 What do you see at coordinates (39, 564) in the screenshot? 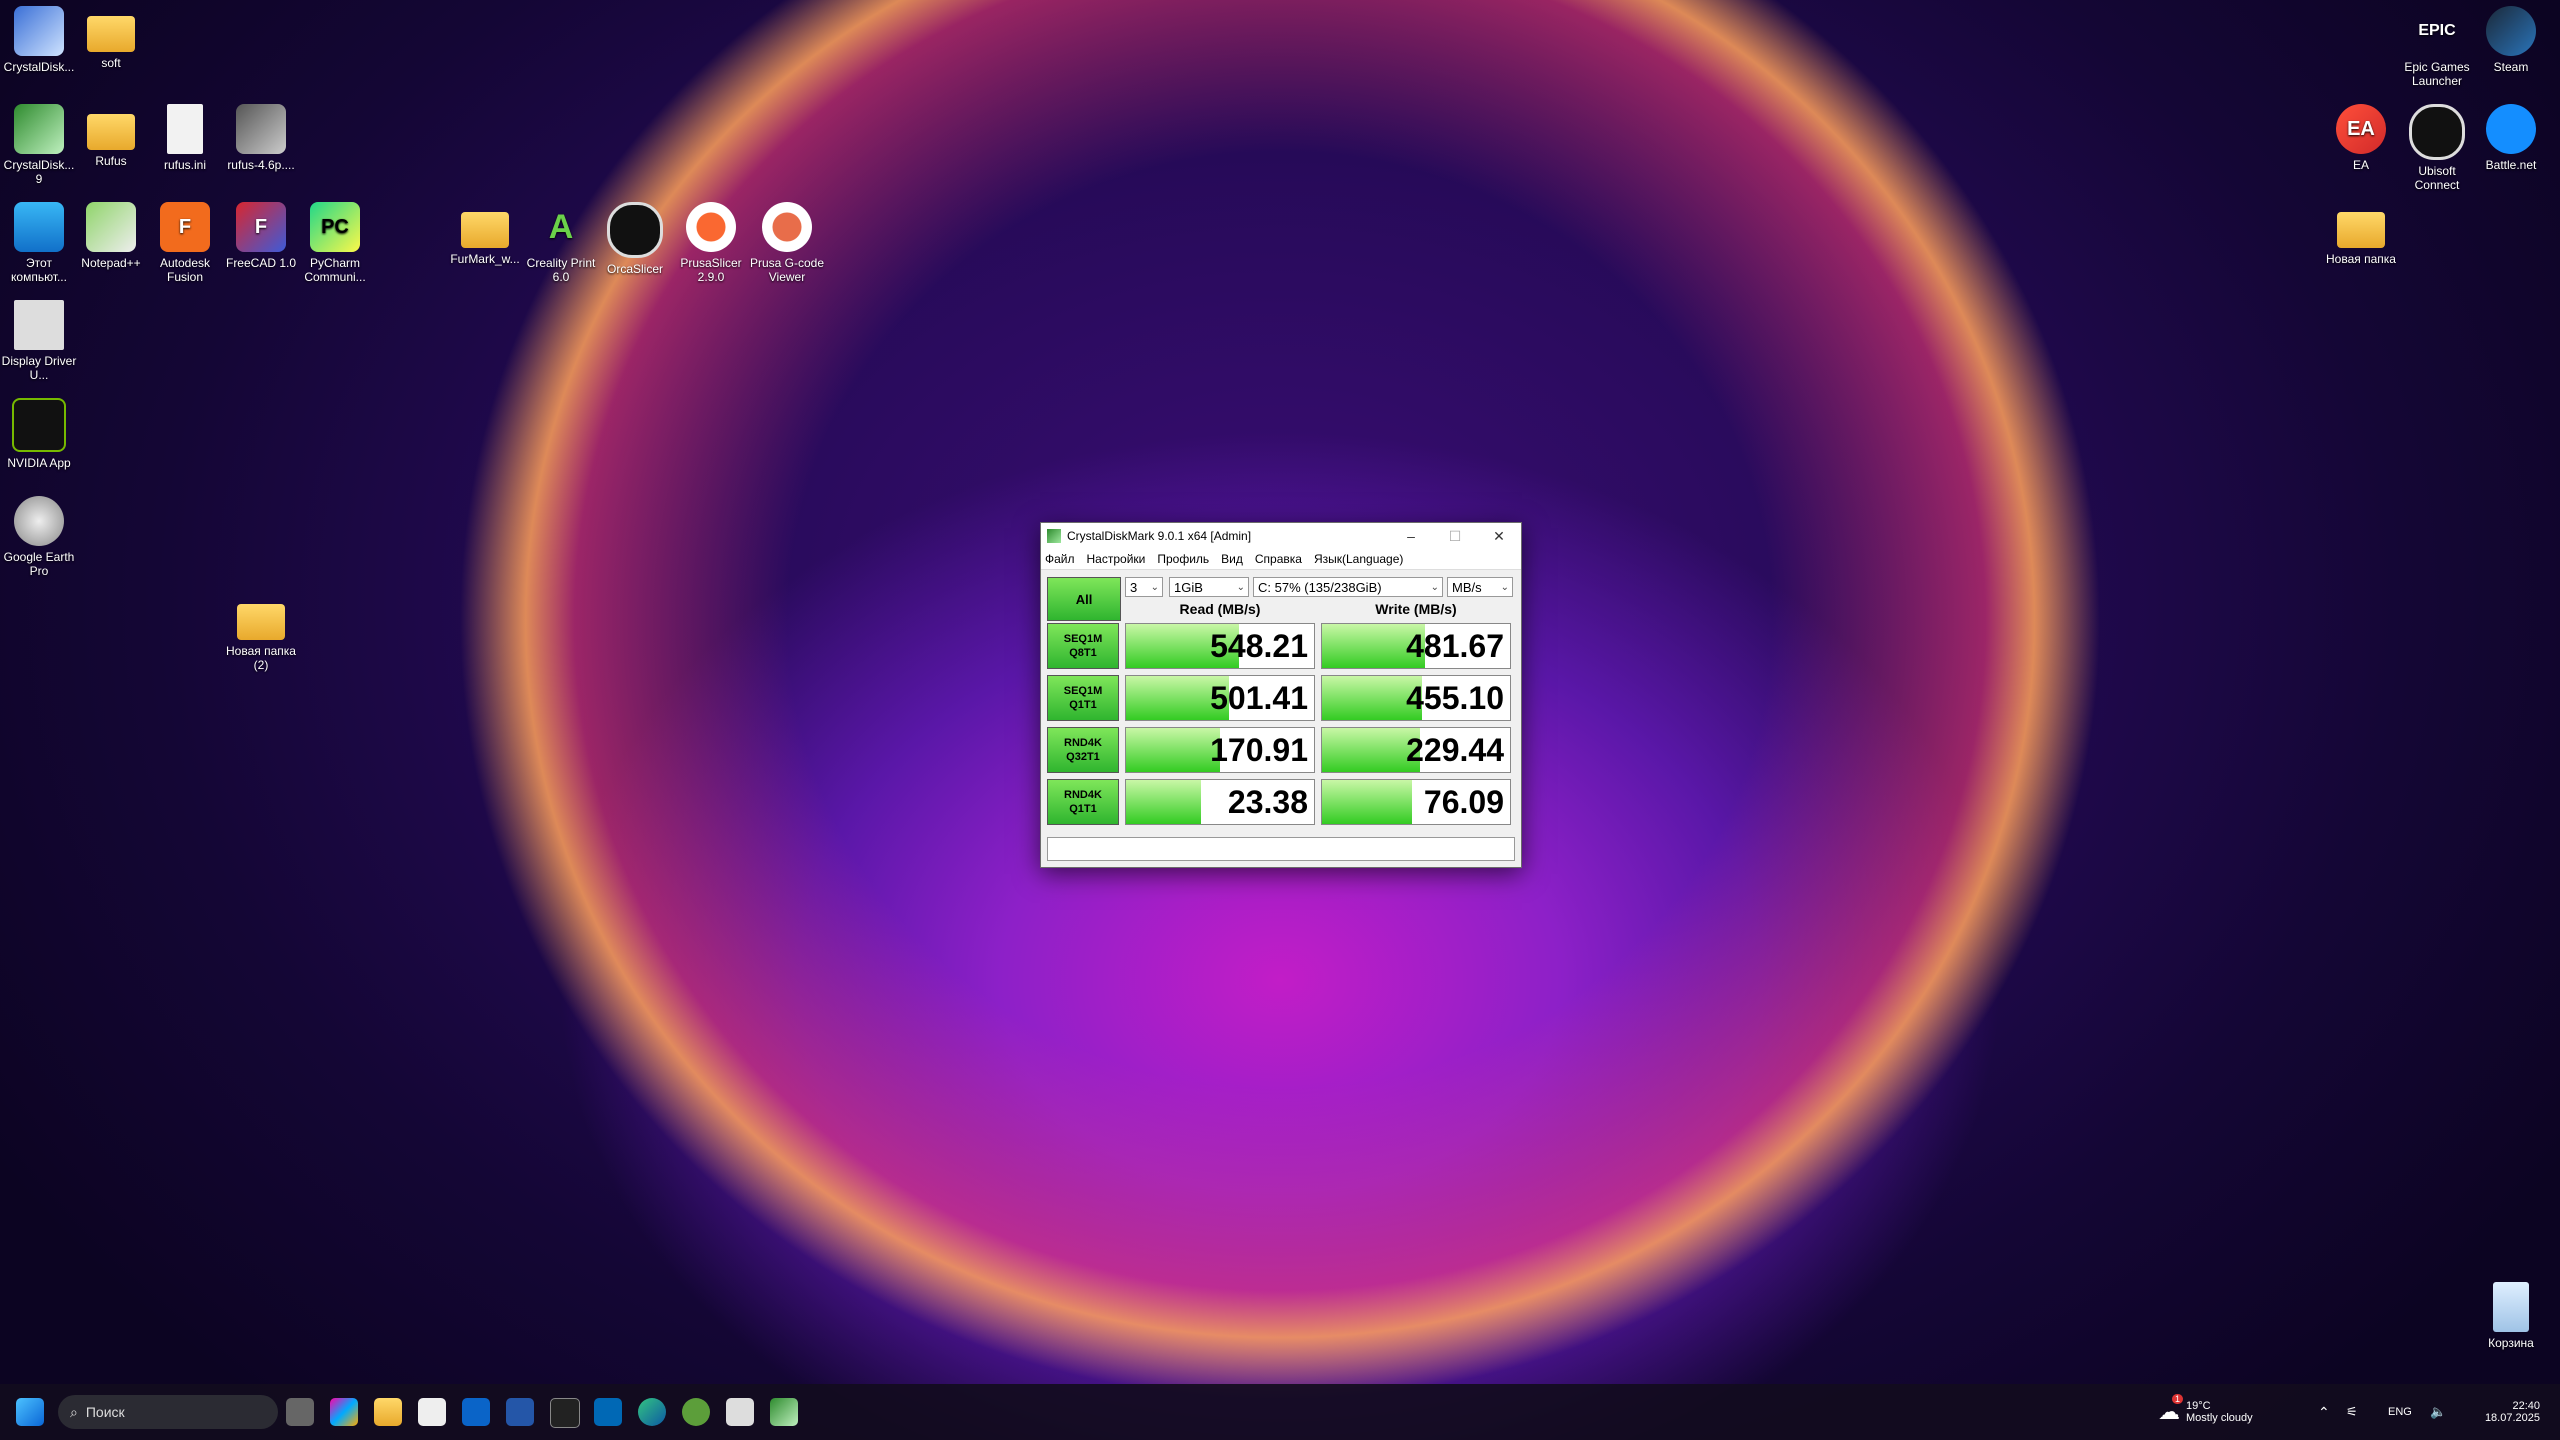
I see `desktop-icon-label: Google Earth Pro` at bounding box center [39, 564].